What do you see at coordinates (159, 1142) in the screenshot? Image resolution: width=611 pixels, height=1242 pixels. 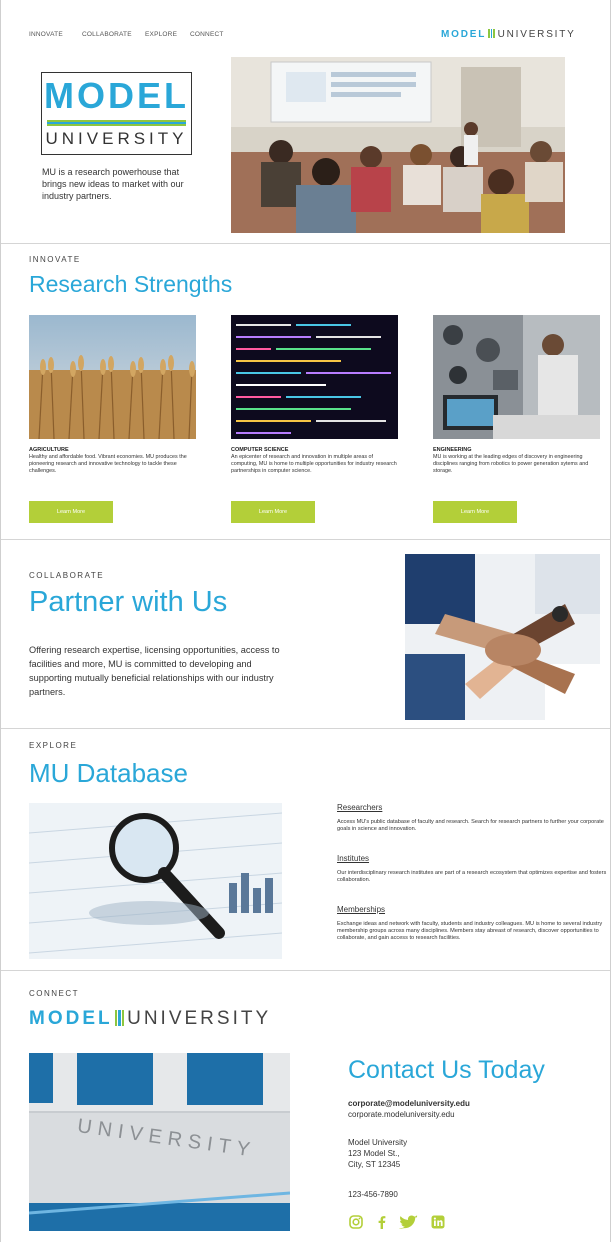 I see `university-building-photo: UNIVERSITY` at bounding box center [159, 1142].